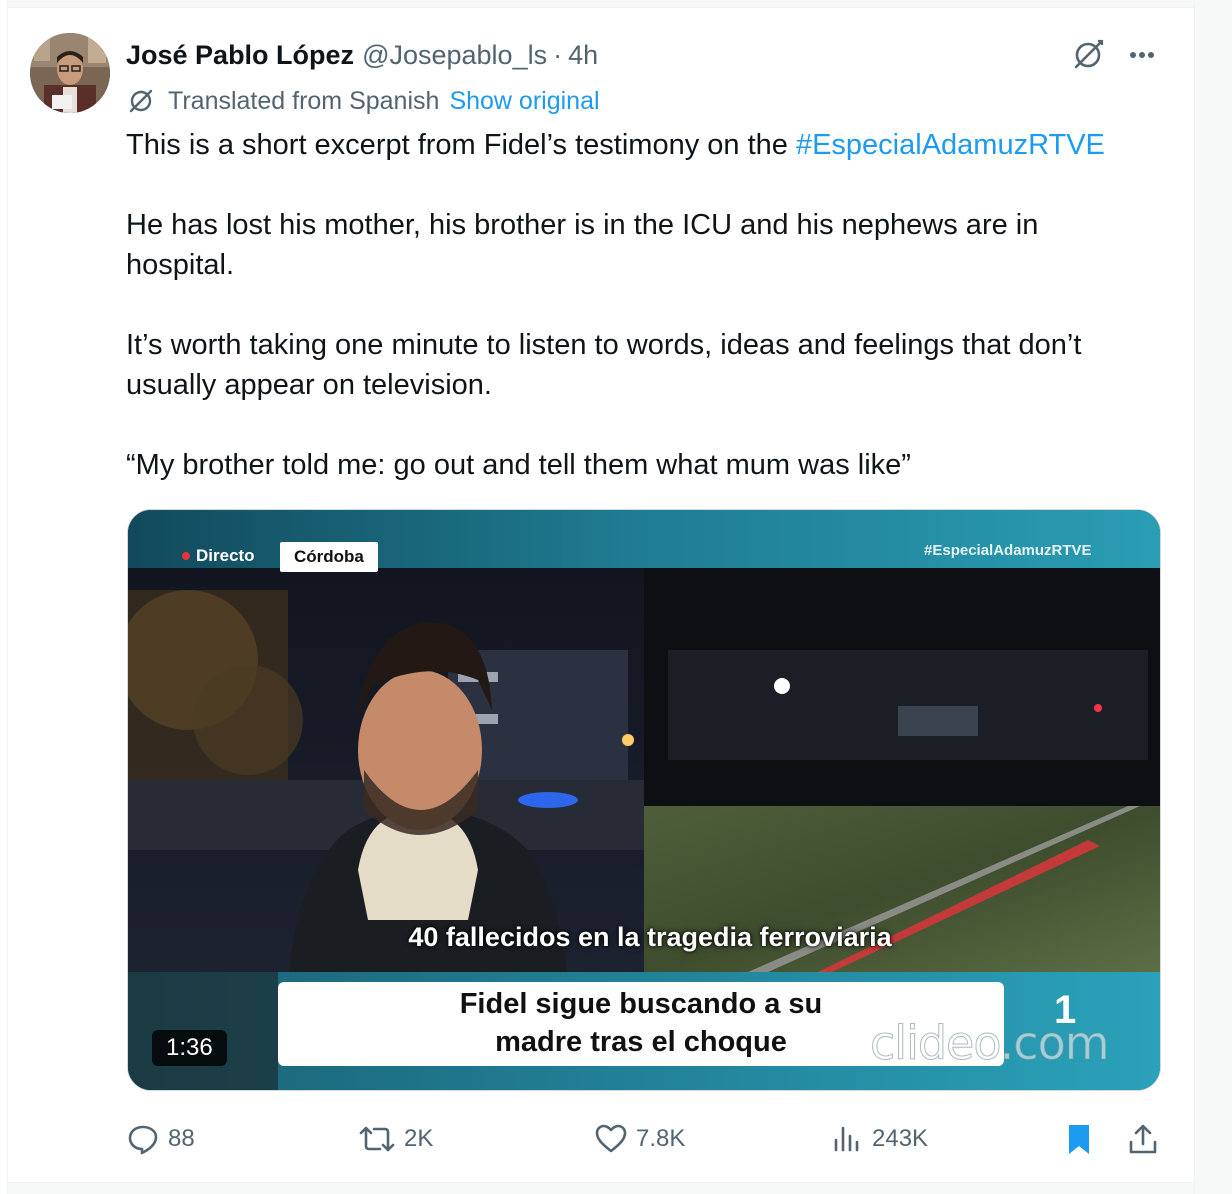 This screenshot has height=1194, width=1232. I want to click on views-button: 243K, so click(879, 1139).